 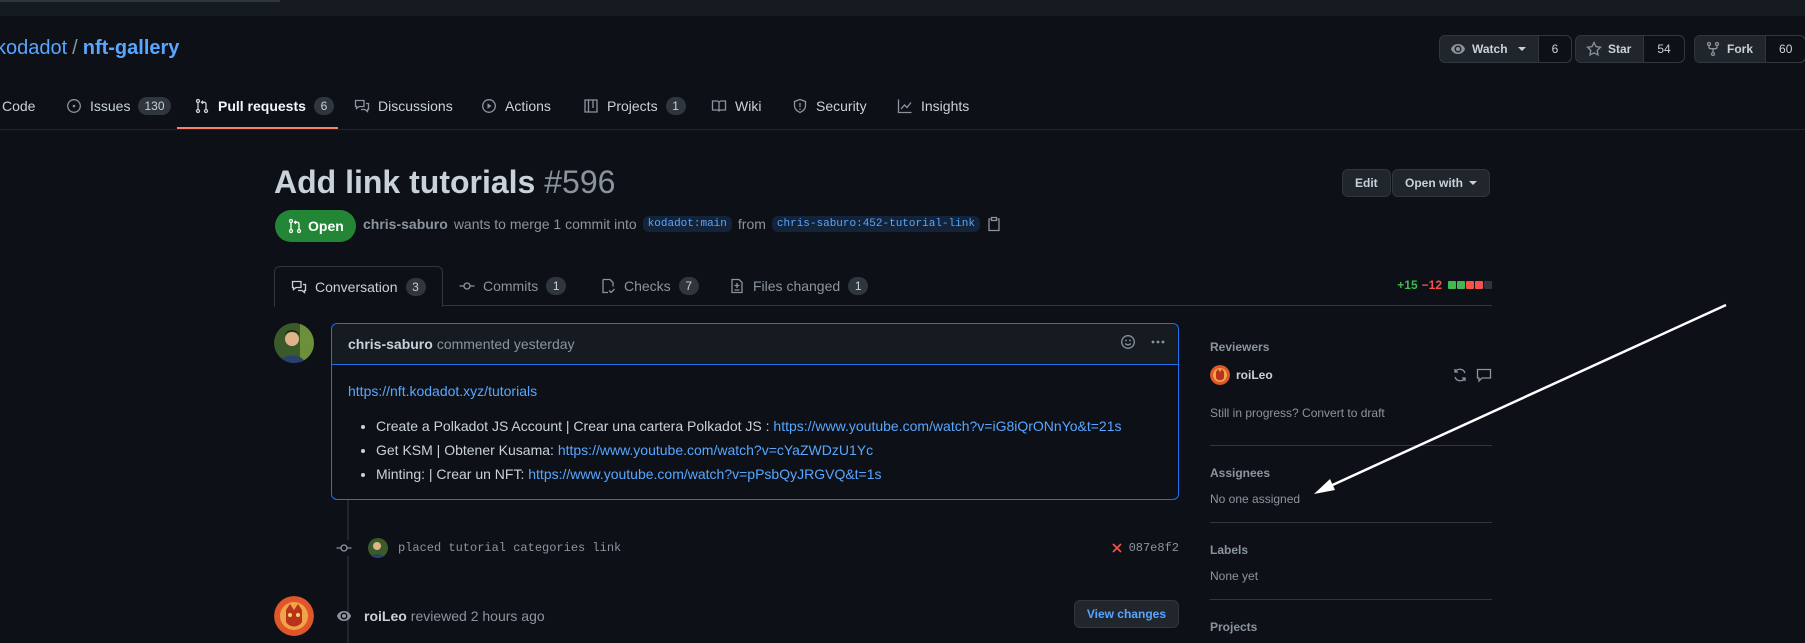 What do you see at coordinates (405, 224) in the screenshot?
I see `pr-author-link: chris-saburo` at bounding box center [405, 224].